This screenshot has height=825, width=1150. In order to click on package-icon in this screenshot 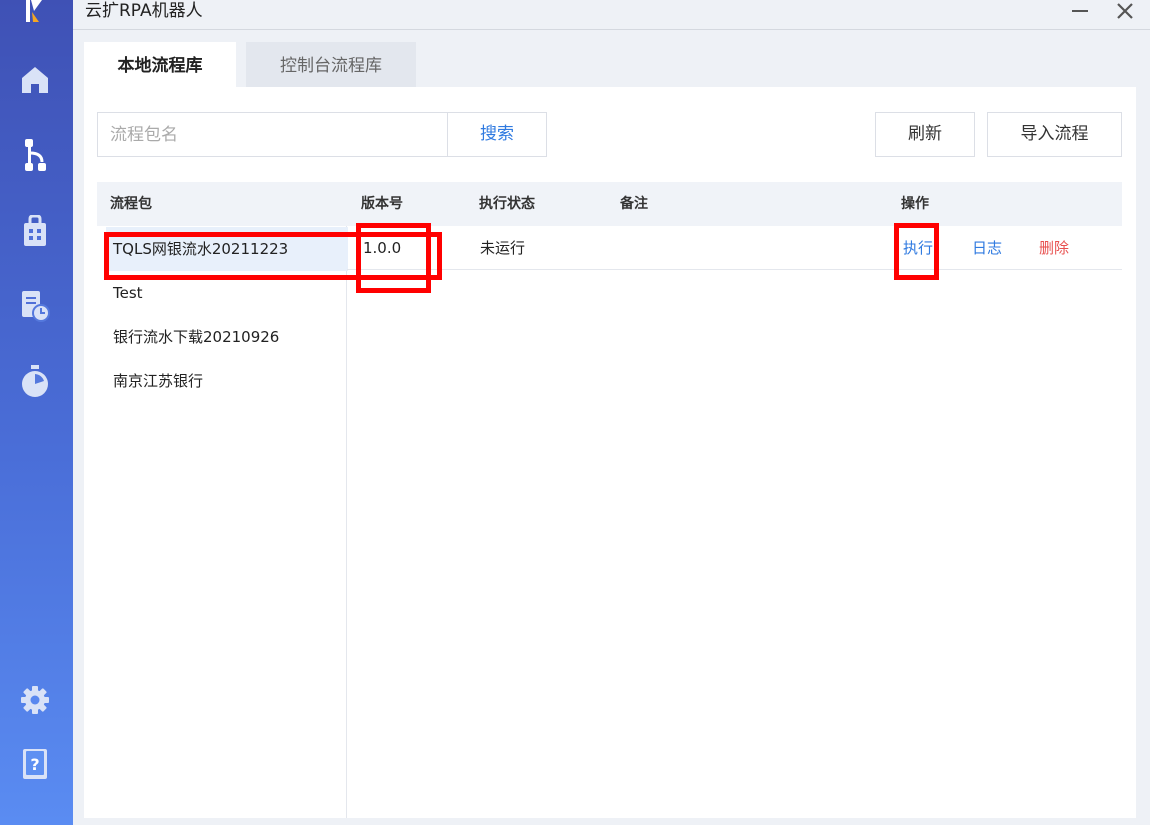, I will do `click(35, 231)`.